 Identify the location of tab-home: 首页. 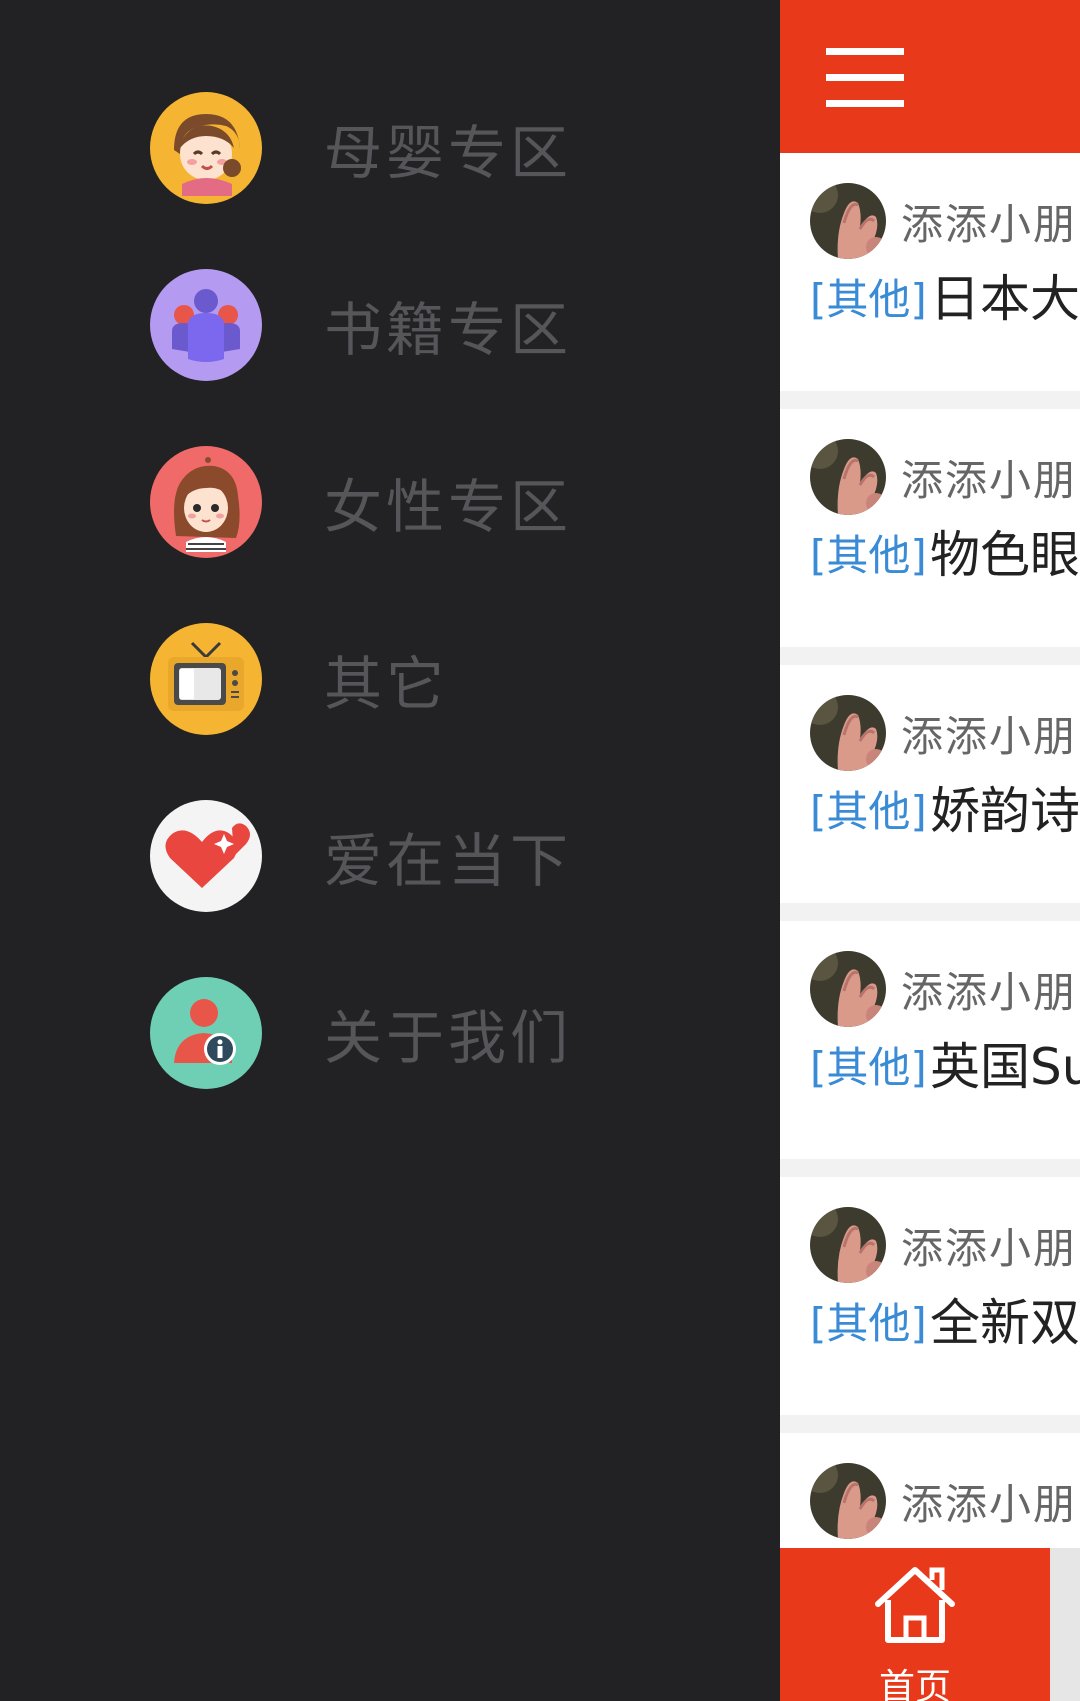
(915, 1624).